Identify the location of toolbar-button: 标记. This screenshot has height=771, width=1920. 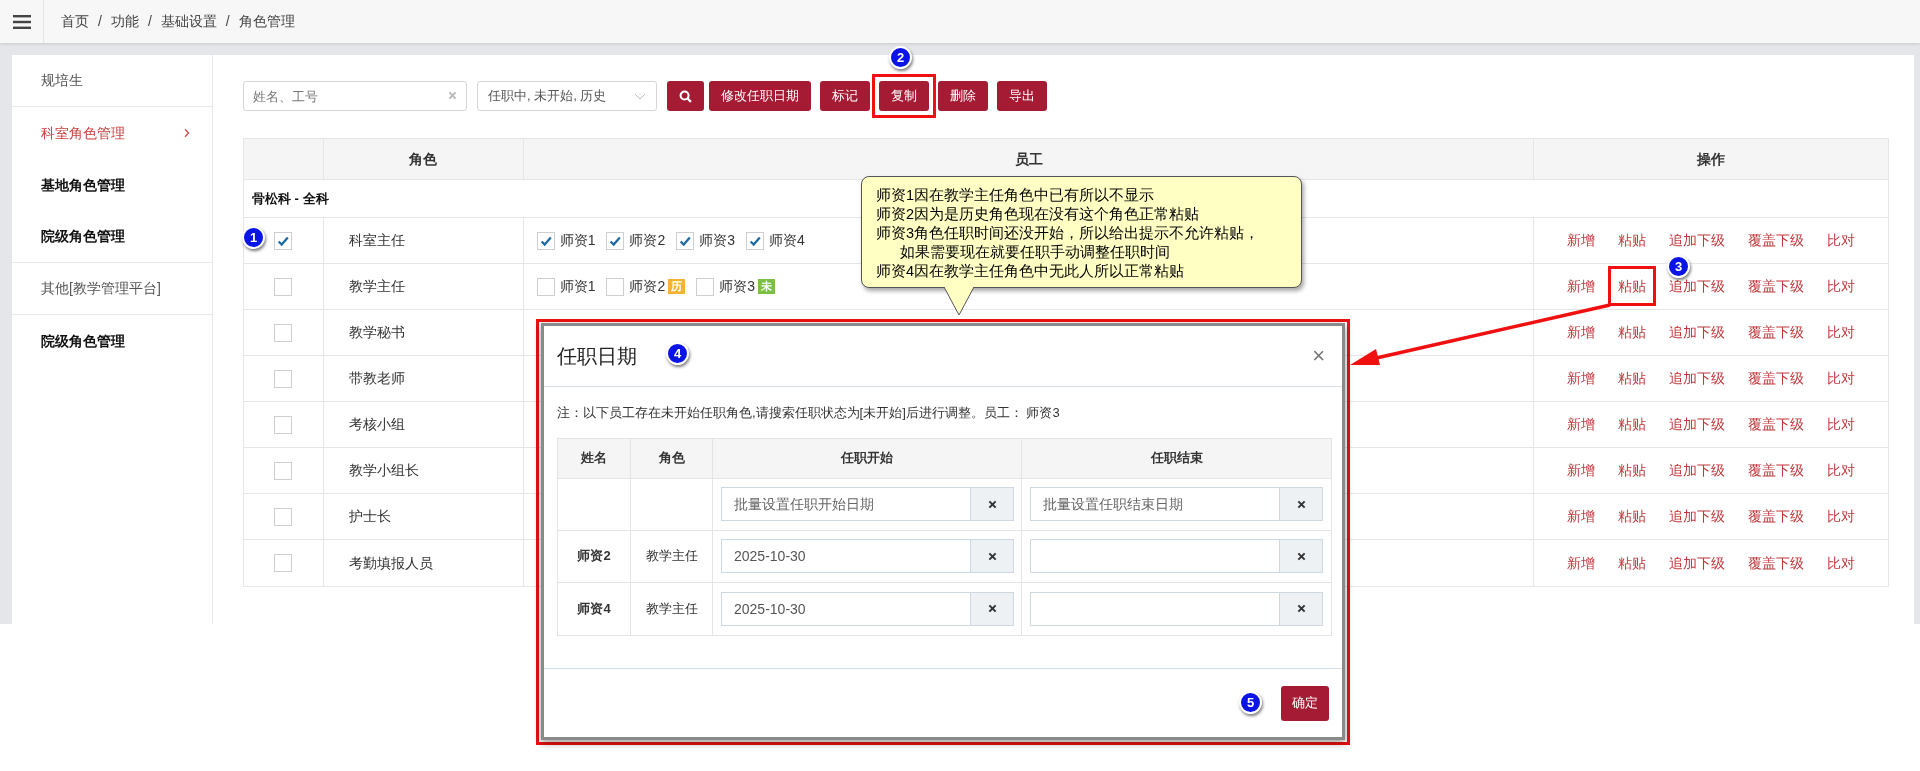
(845, 96).